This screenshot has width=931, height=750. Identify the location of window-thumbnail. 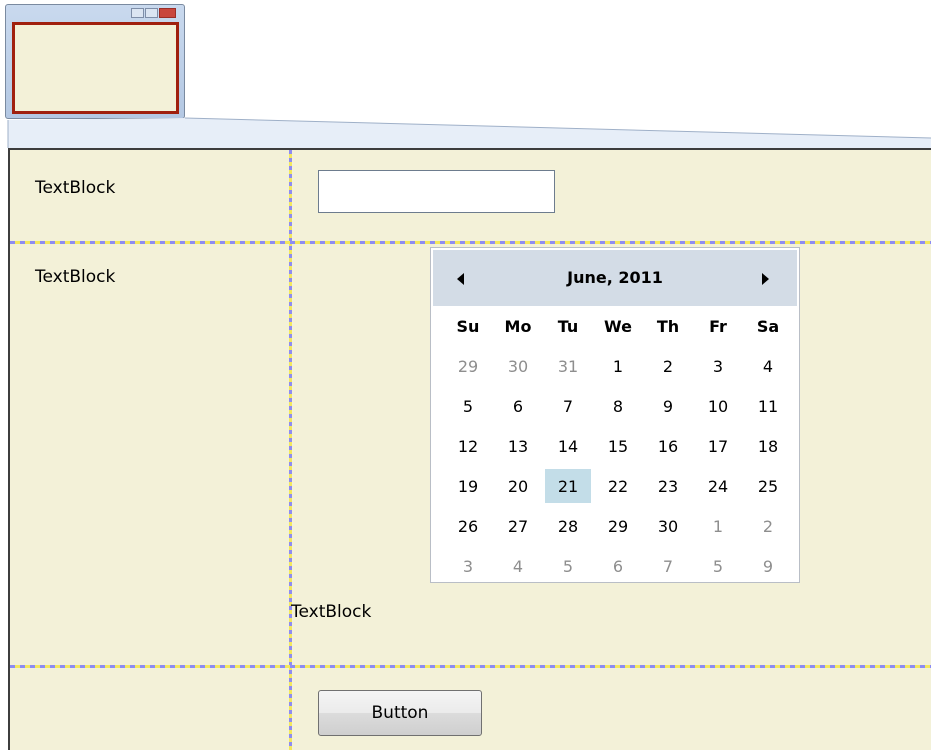
(95, 61).